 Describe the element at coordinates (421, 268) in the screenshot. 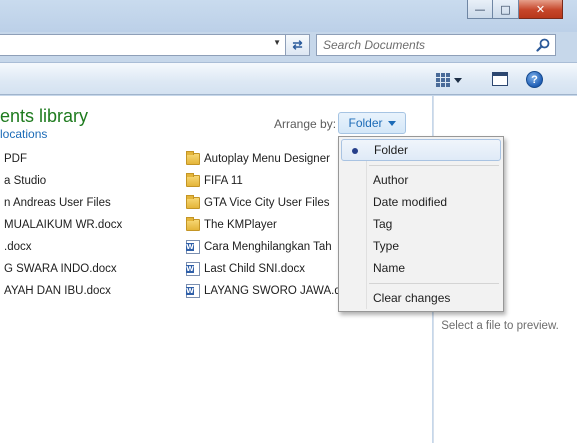

I see `arrange-option-name: Name` at that location.